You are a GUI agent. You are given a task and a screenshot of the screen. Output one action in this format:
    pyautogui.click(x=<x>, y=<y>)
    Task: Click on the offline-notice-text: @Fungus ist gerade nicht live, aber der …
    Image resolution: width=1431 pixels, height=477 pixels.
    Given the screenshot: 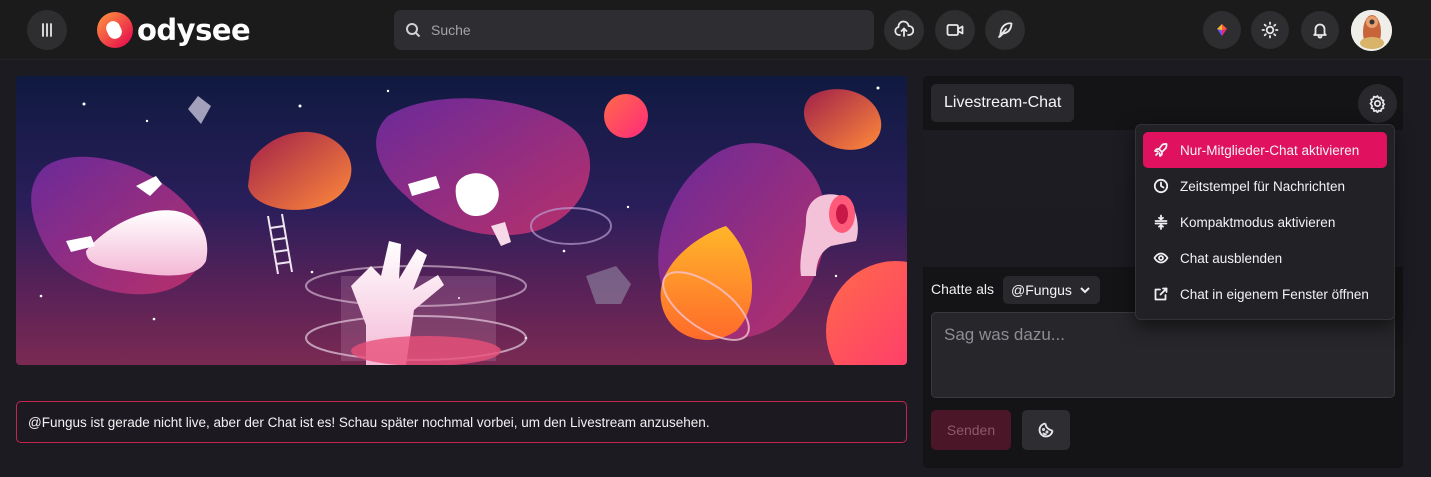 What is the action you would take?
    pyautogui.click(x=369, y=422)
    